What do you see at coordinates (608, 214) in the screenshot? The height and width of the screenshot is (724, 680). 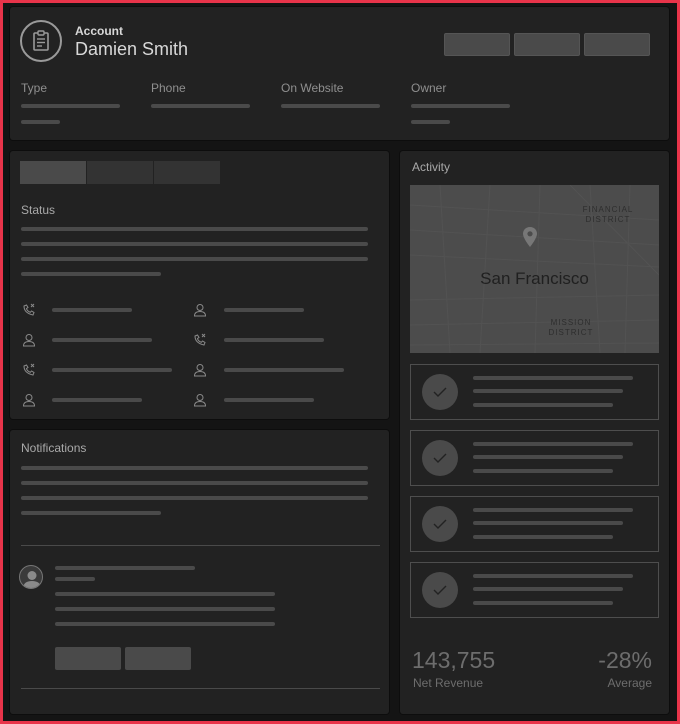 I see `map-label-financial-district: FINANCIAL DISTRICT` at bounding box center [608, 214].